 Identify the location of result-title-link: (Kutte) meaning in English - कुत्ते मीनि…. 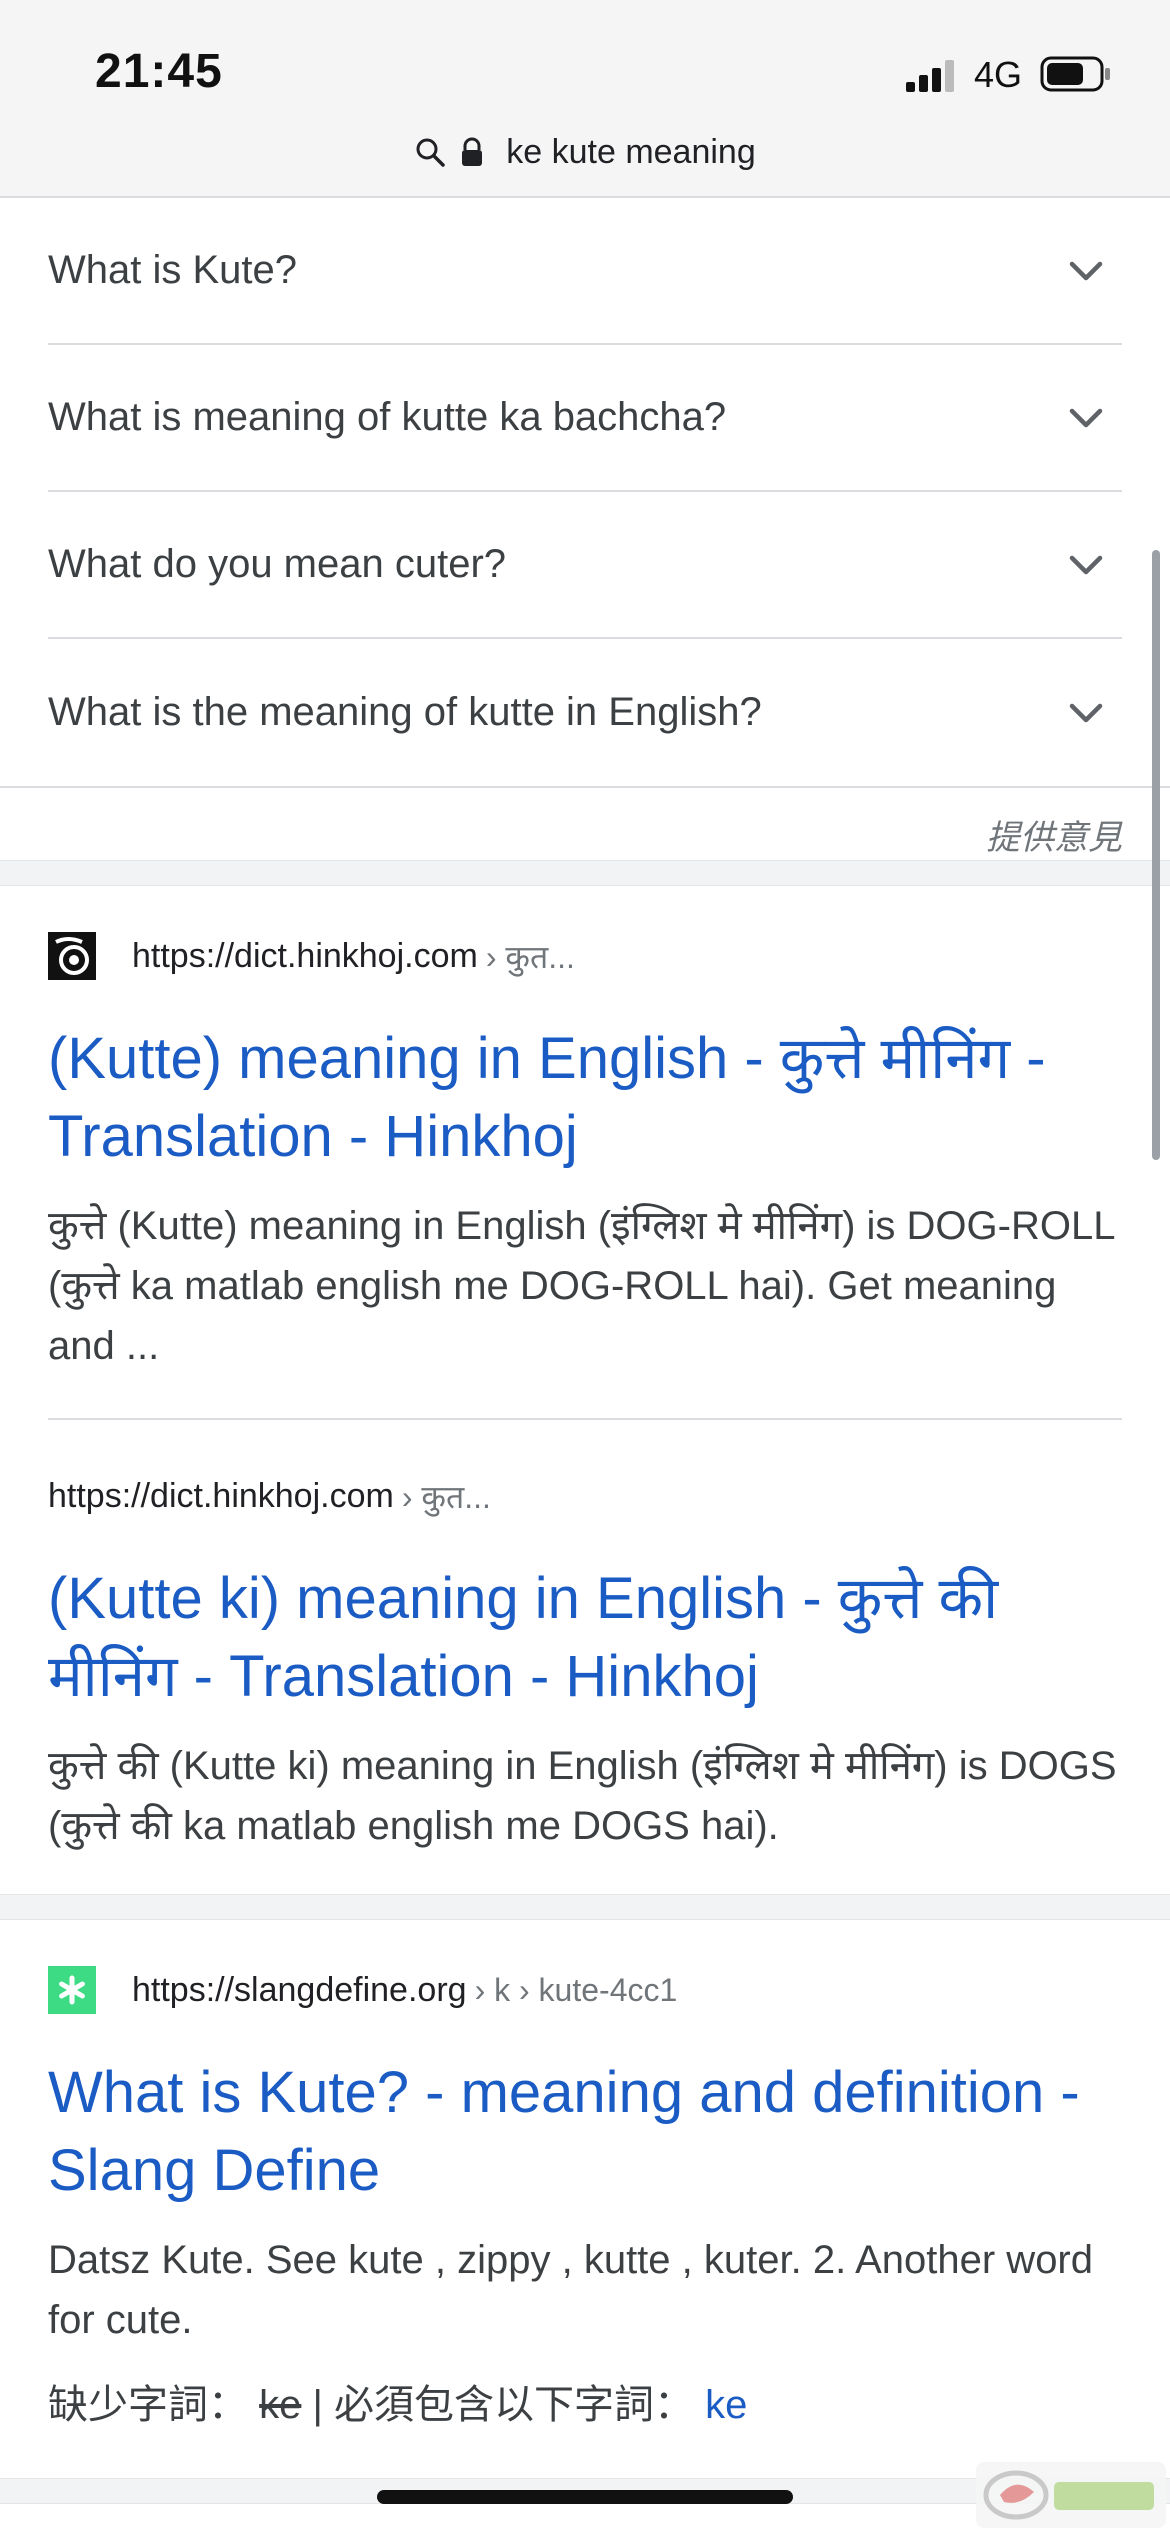
(585, 1098).